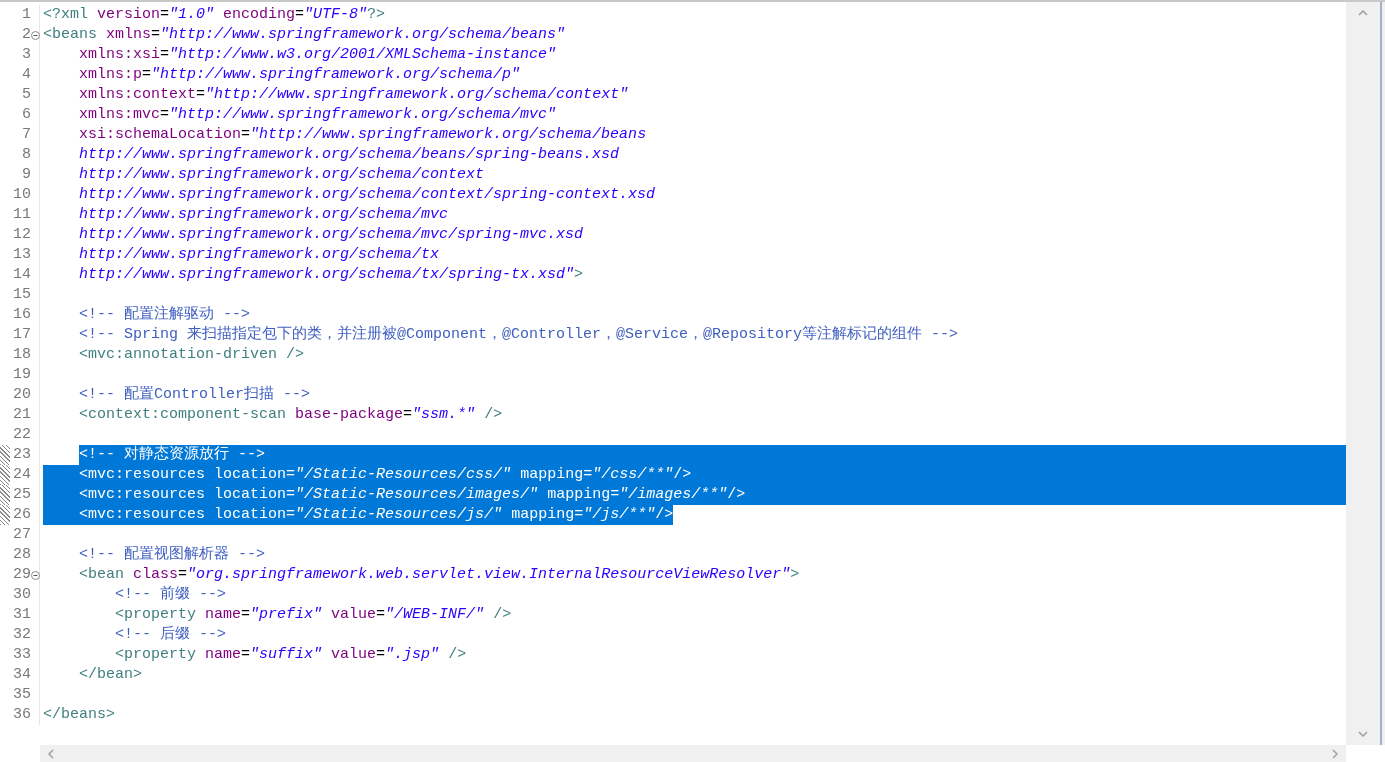  Describe the element at coordinates (21, 335) in the screenshot. I see `line-number: 17` at that location.